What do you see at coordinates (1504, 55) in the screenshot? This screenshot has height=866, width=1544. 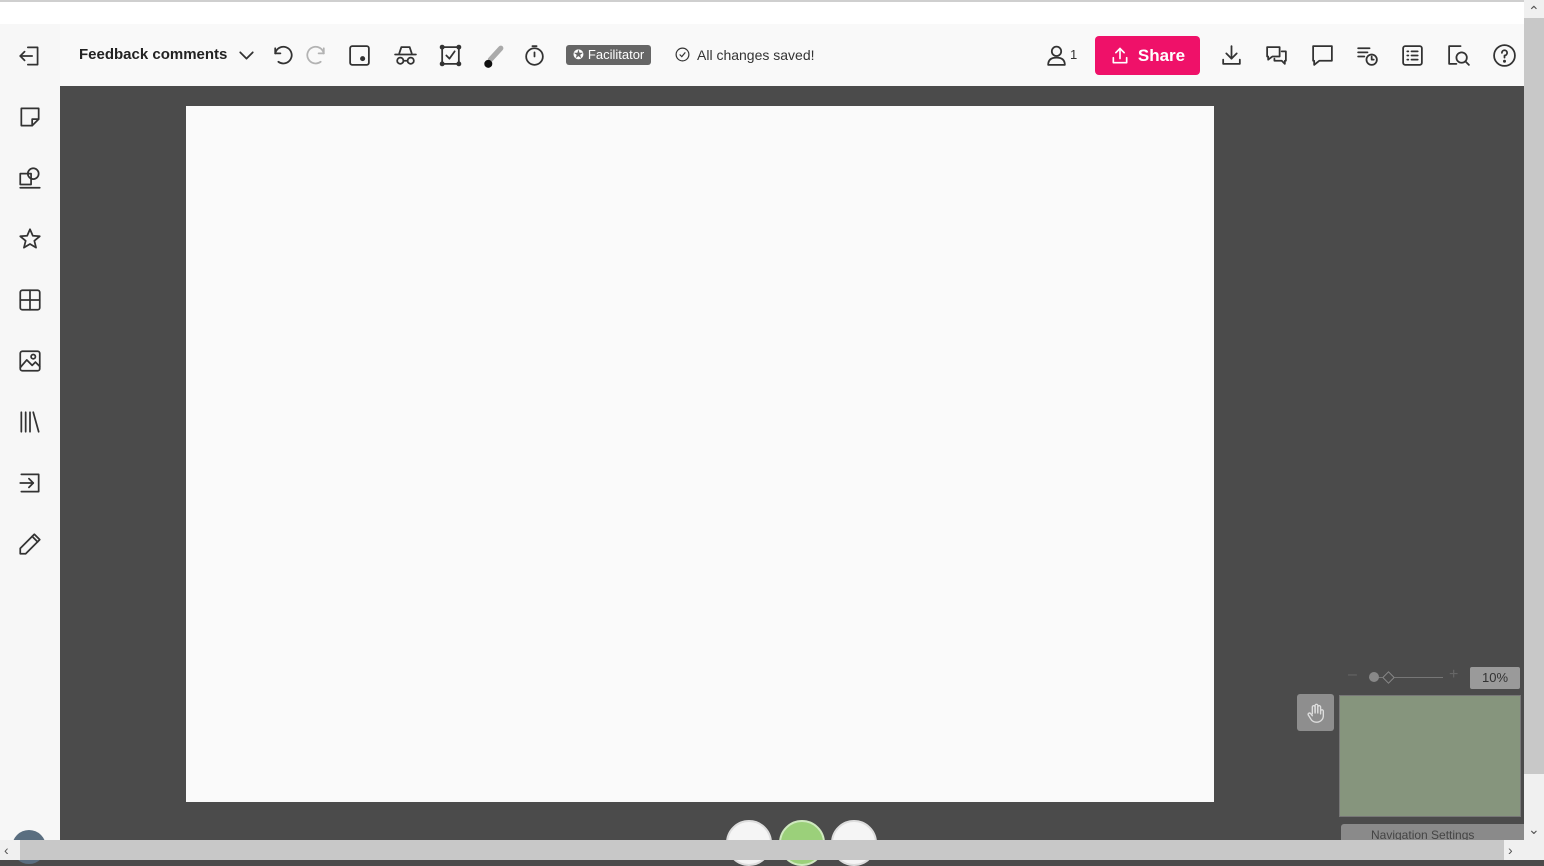 I see `help-icon` at bounding box center [1504, 55].